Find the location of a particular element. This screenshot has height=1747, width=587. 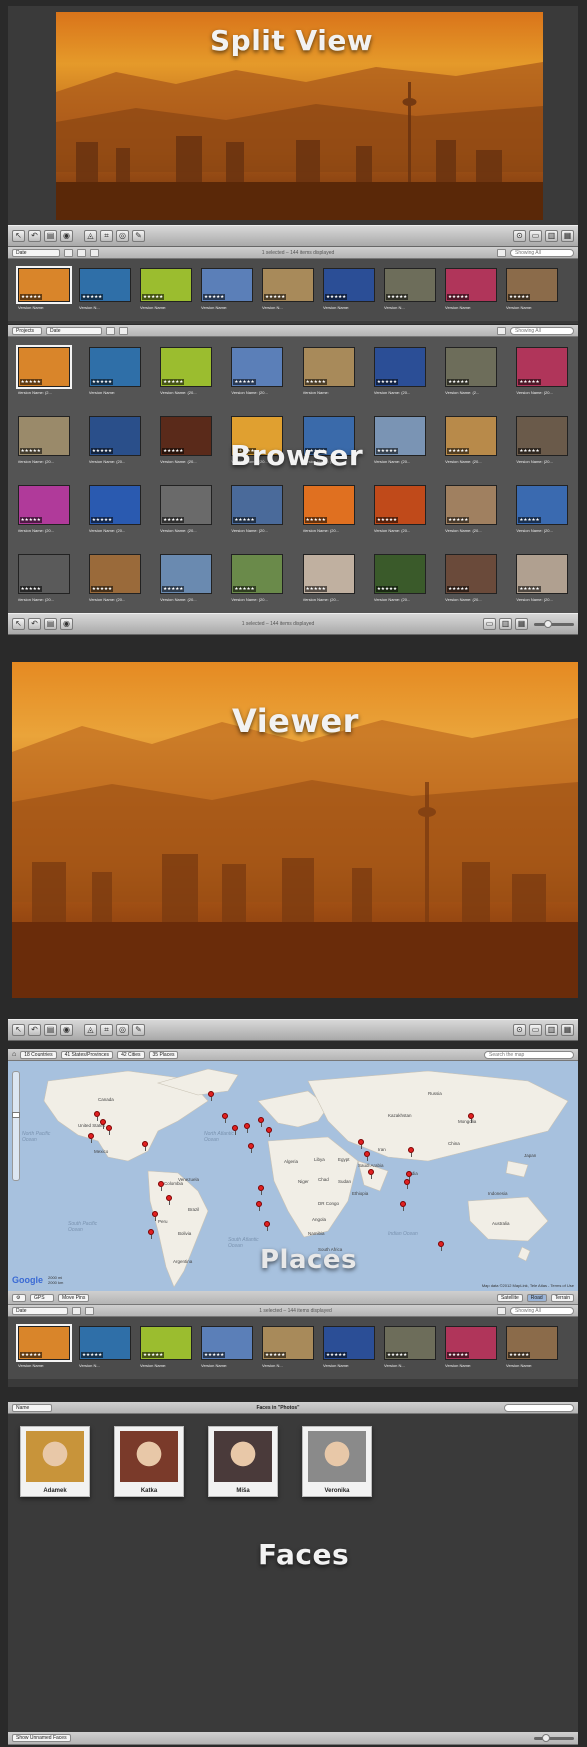

places-filter-button is located at coordinates (501, 1310).